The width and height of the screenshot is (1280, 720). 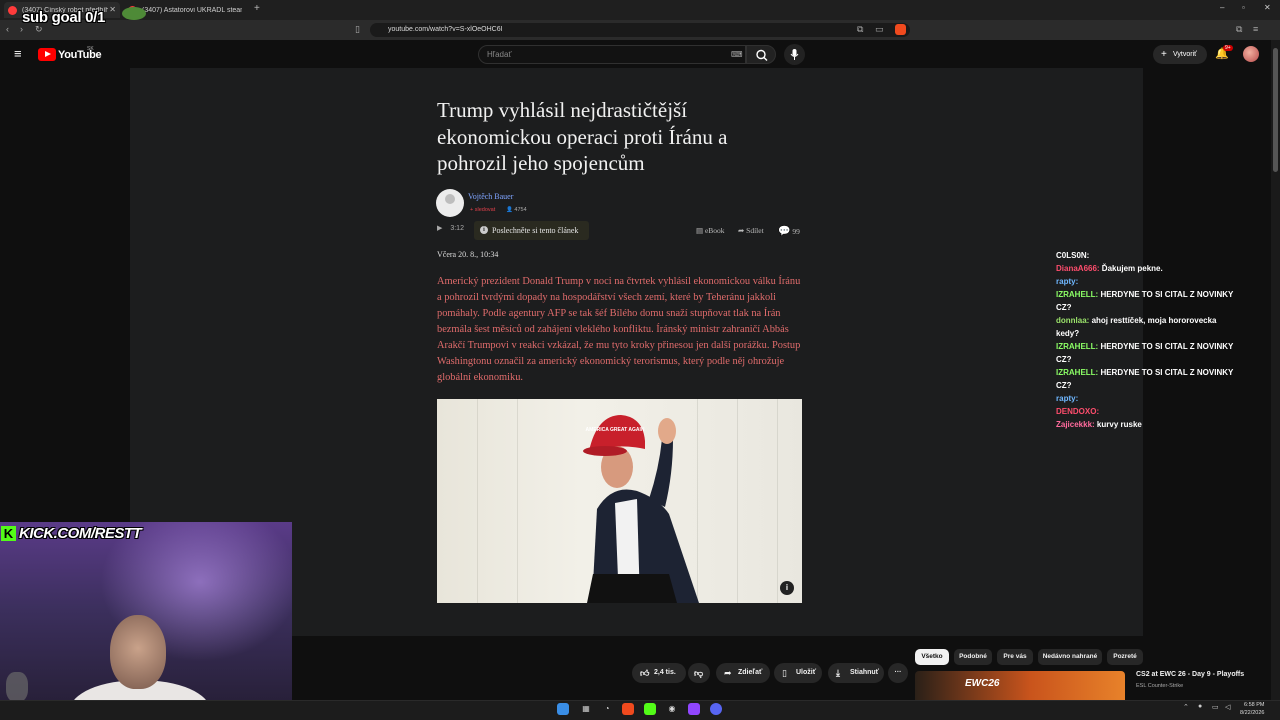 What do you see at coordinates (737, 54) in the screenshot?
I see `keyboard-icon: ⌨` at bounding box center [737, 54].